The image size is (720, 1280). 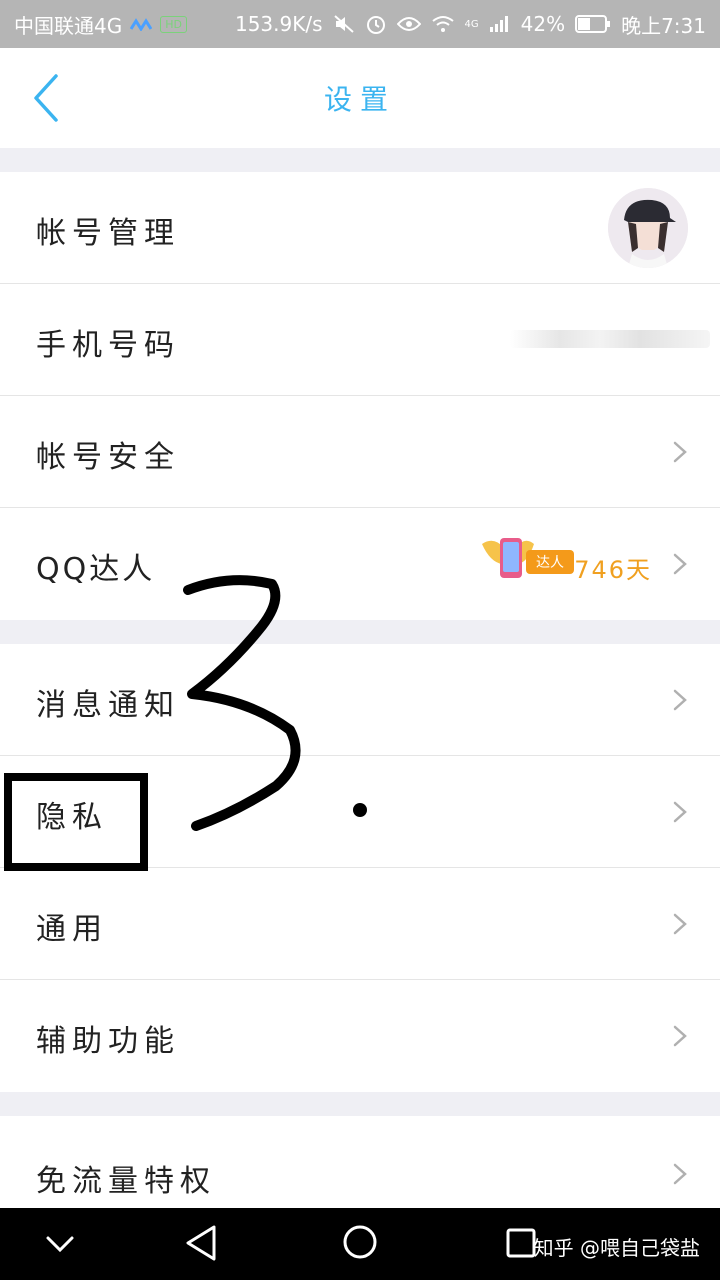 I want to click on system-nav-bar: 知乎 @喂自己袋盐, so click(x=360, y=1244).